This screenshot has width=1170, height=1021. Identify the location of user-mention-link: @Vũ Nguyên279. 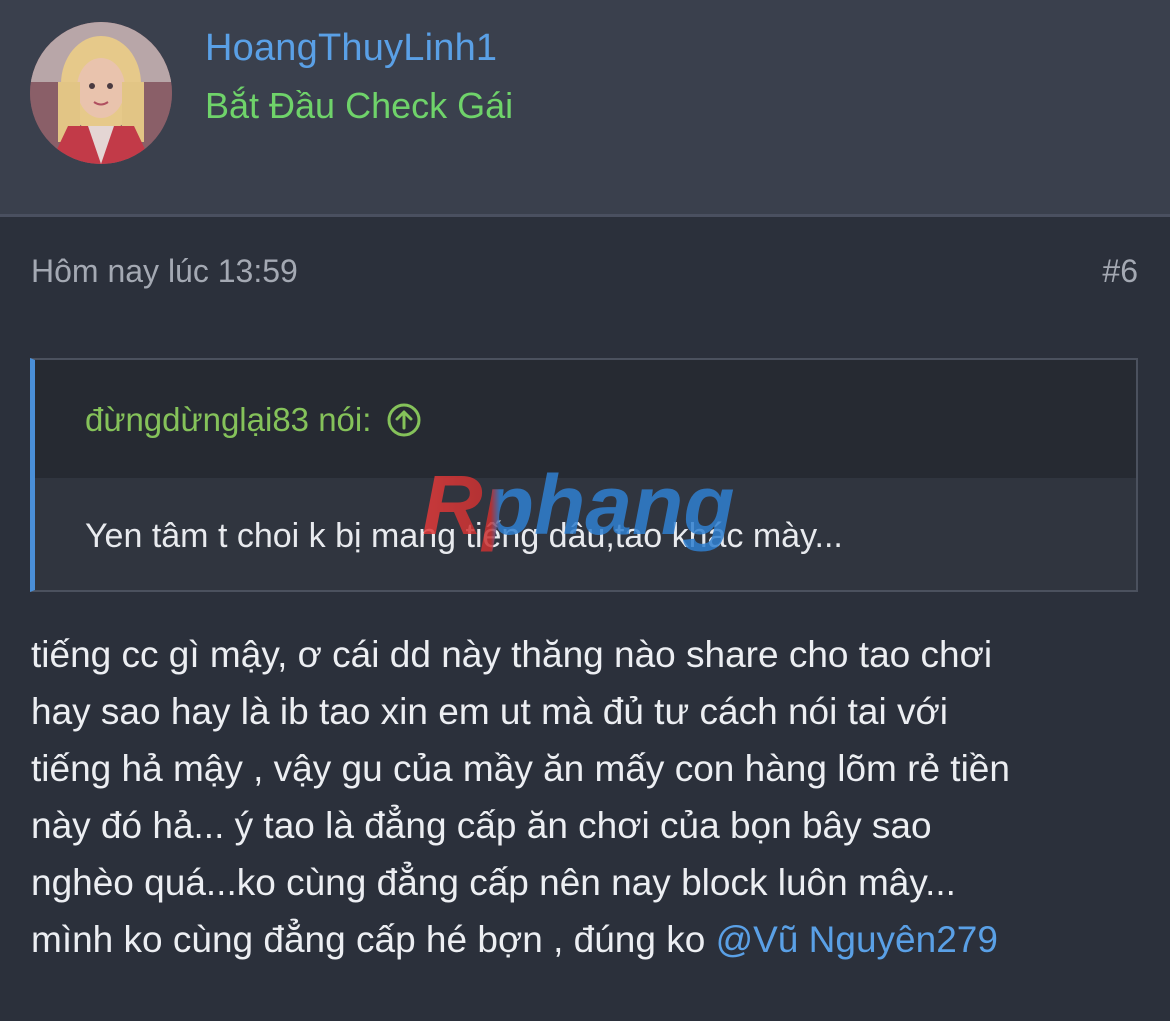
(857, 939).